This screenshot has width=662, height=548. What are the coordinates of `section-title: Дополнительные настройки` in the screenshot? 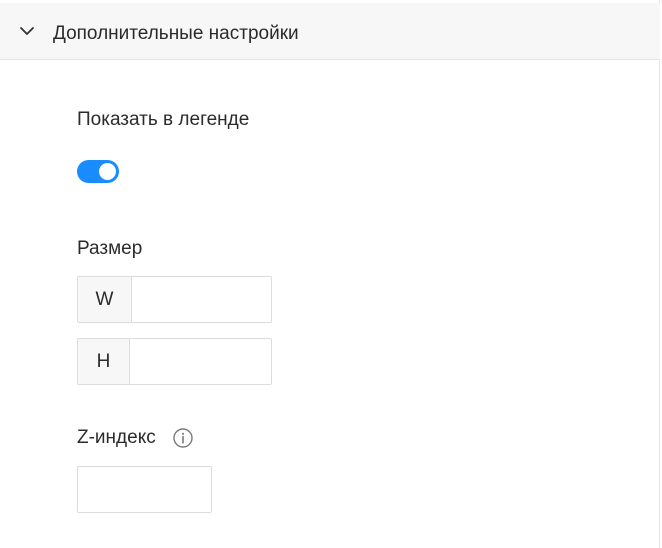 It's located at (176, 33).